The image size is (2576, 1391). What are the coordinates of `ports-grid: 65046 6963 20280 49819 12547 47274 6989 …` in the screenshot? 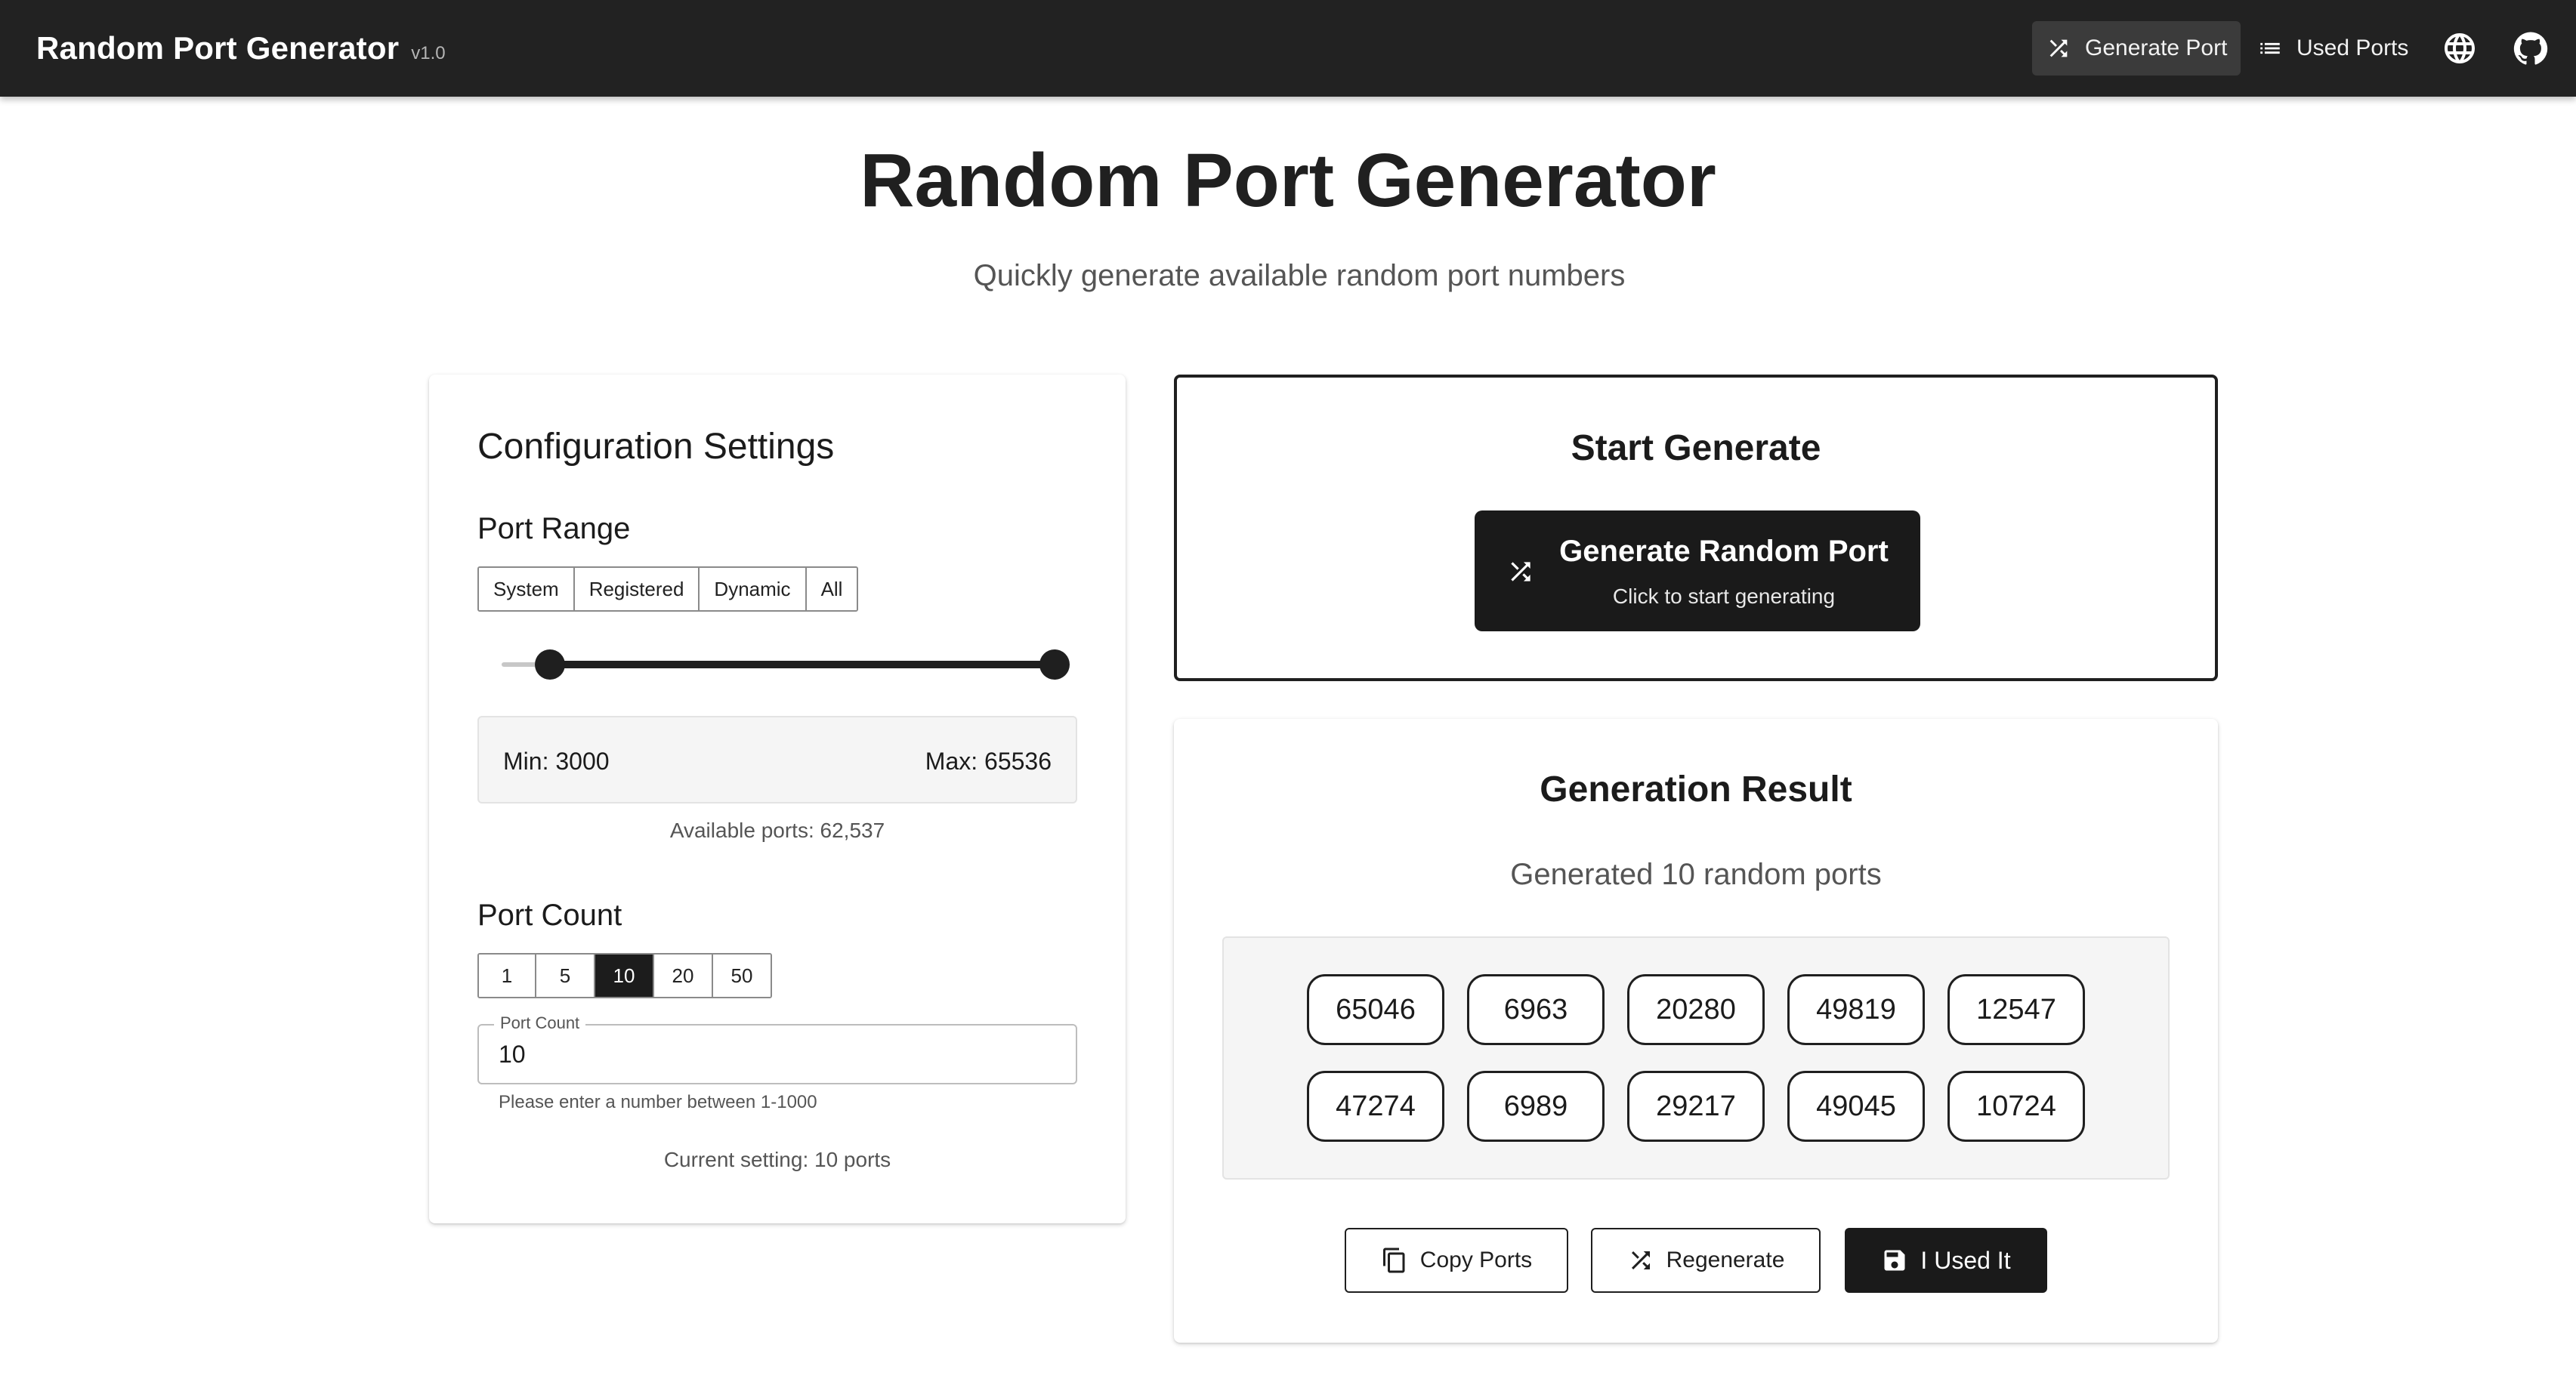 It's located at (1696, 1058).